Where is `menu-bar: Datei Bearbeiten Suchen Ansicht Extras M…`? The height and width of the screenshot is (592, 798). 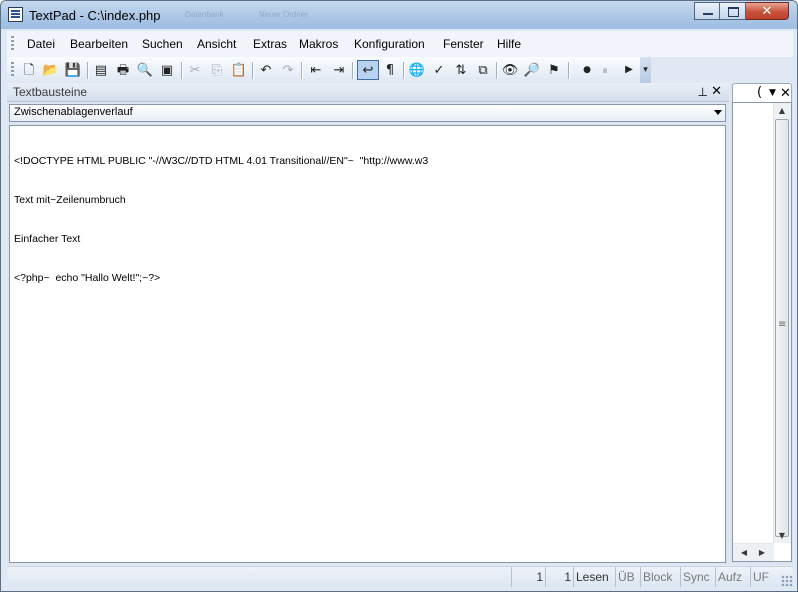 menu-bar: Datei Bearbeiten Suchen Ansicht Extras M… is located at coordinates (400, 44).